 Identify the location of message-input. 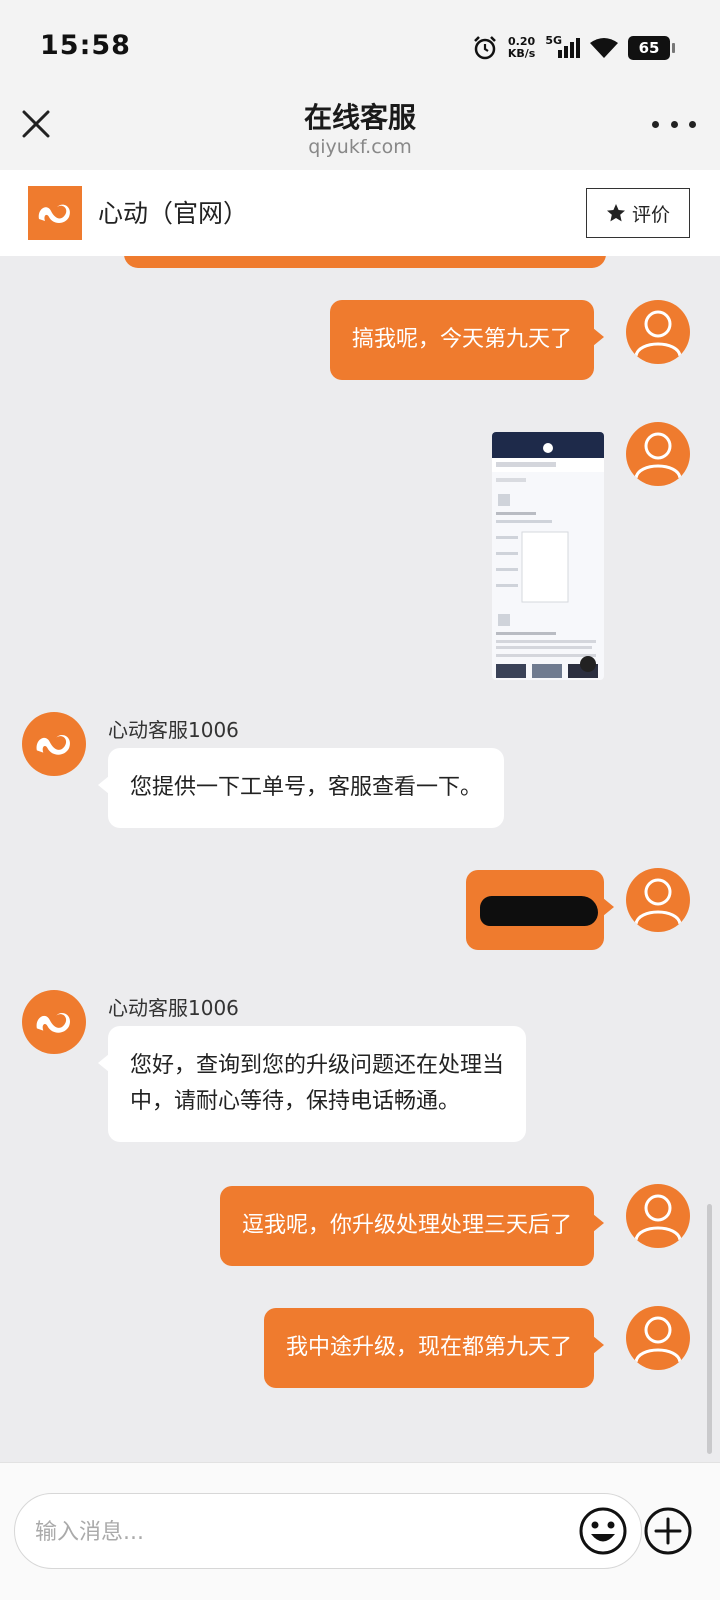
(295, 1532).